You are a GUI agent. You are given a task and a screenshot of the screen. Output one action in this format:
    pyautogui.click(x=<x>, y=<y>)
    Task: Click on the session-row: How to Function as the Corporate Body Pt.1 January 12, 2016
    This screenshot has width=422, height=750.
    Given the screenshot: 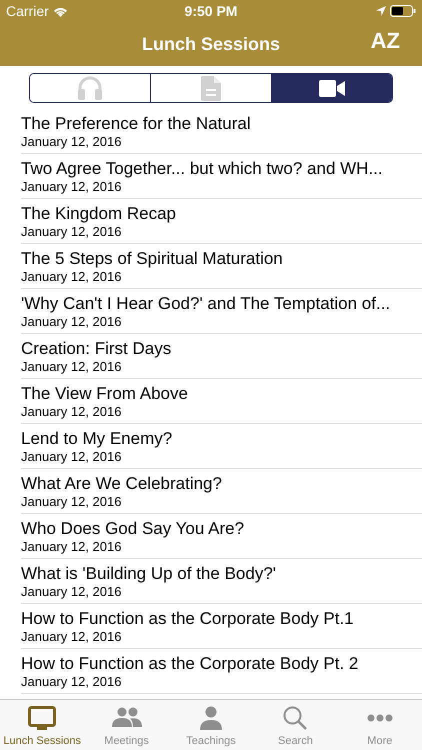 What is the action you would take?
    pyautogui.click(x=221, y=626)
    